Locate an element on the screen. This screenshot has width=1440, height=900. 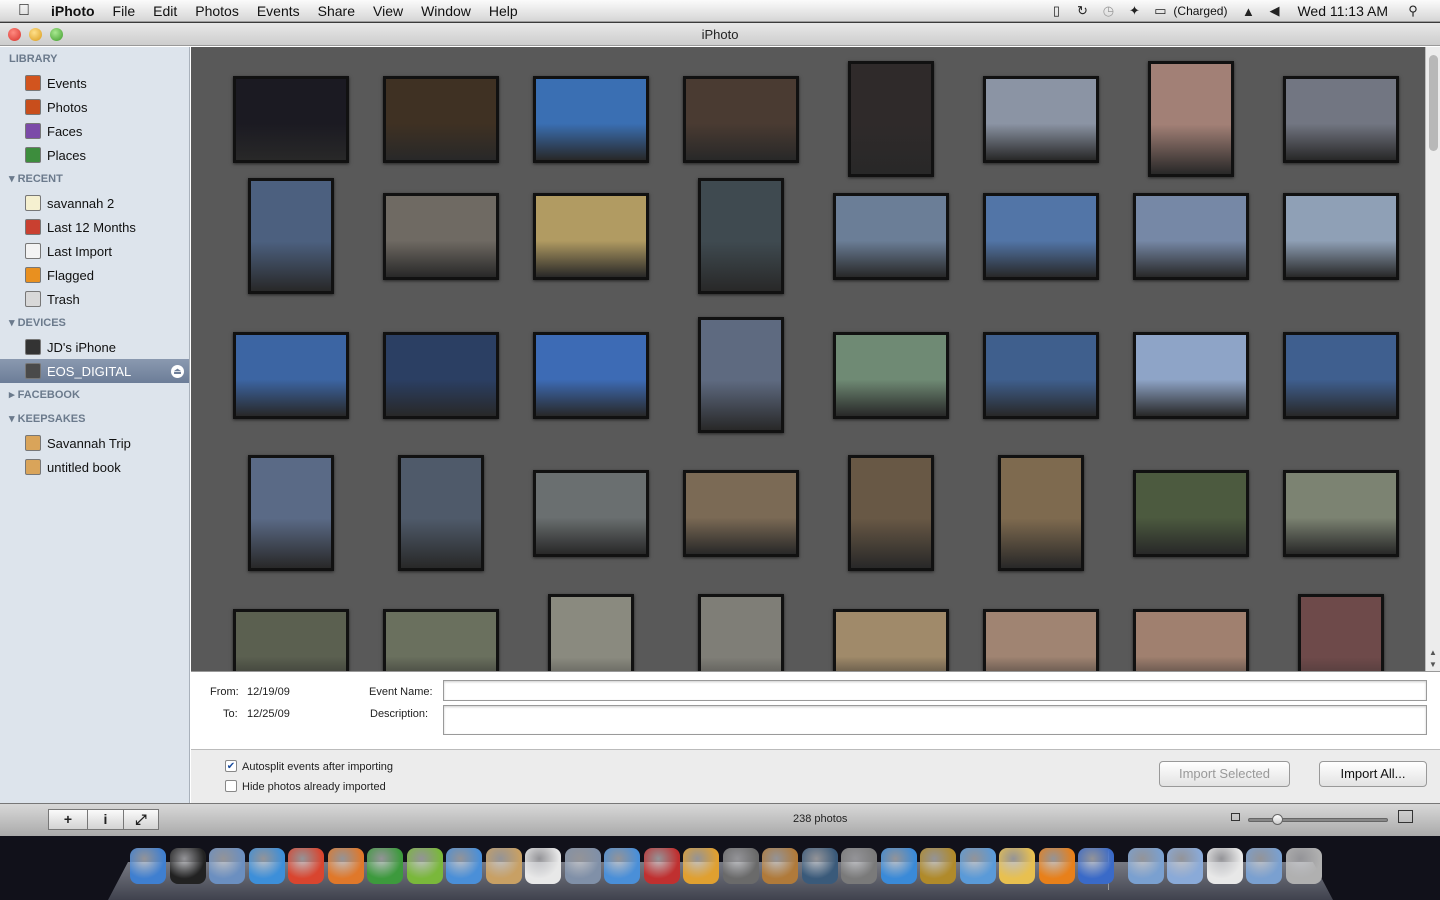
menu-share: Share is located at coordinates (336, 11).